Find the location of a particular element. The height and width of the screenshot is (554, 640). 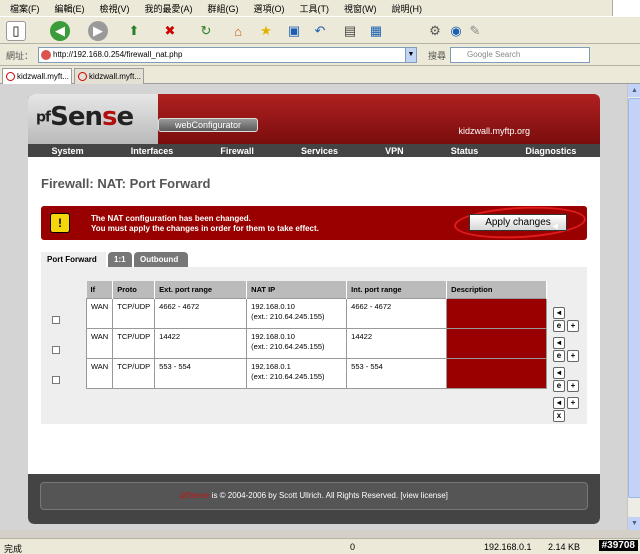

browser-toolbar: ▯ ◀ ▶ ⬆ ✖ ↻ ⌂ ★ ▣ ↶ ▤ ▦ ⚙ ◉ ✎ is located at coordinates (320, 30).